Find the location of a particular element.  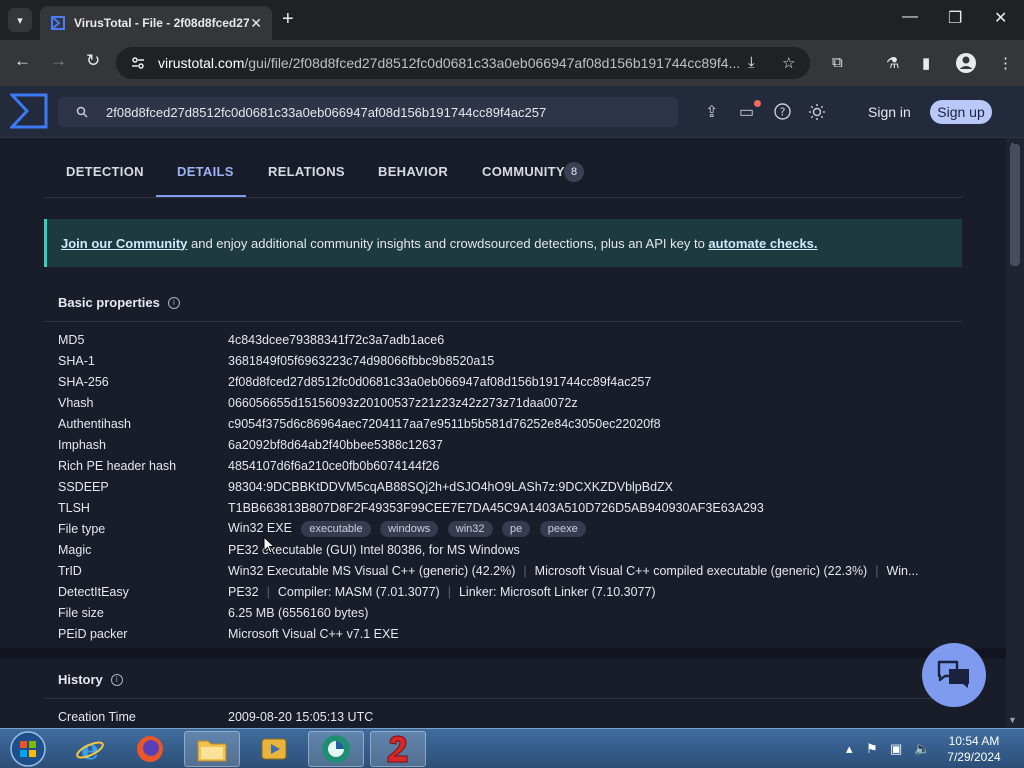

reload-icon: ↻ is located at coordinates (93, 61).